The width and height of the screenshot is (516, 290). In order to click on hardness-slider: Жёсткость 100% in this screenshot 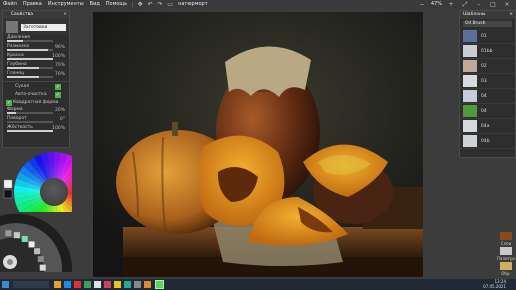, I will do `click(36, 129)`.